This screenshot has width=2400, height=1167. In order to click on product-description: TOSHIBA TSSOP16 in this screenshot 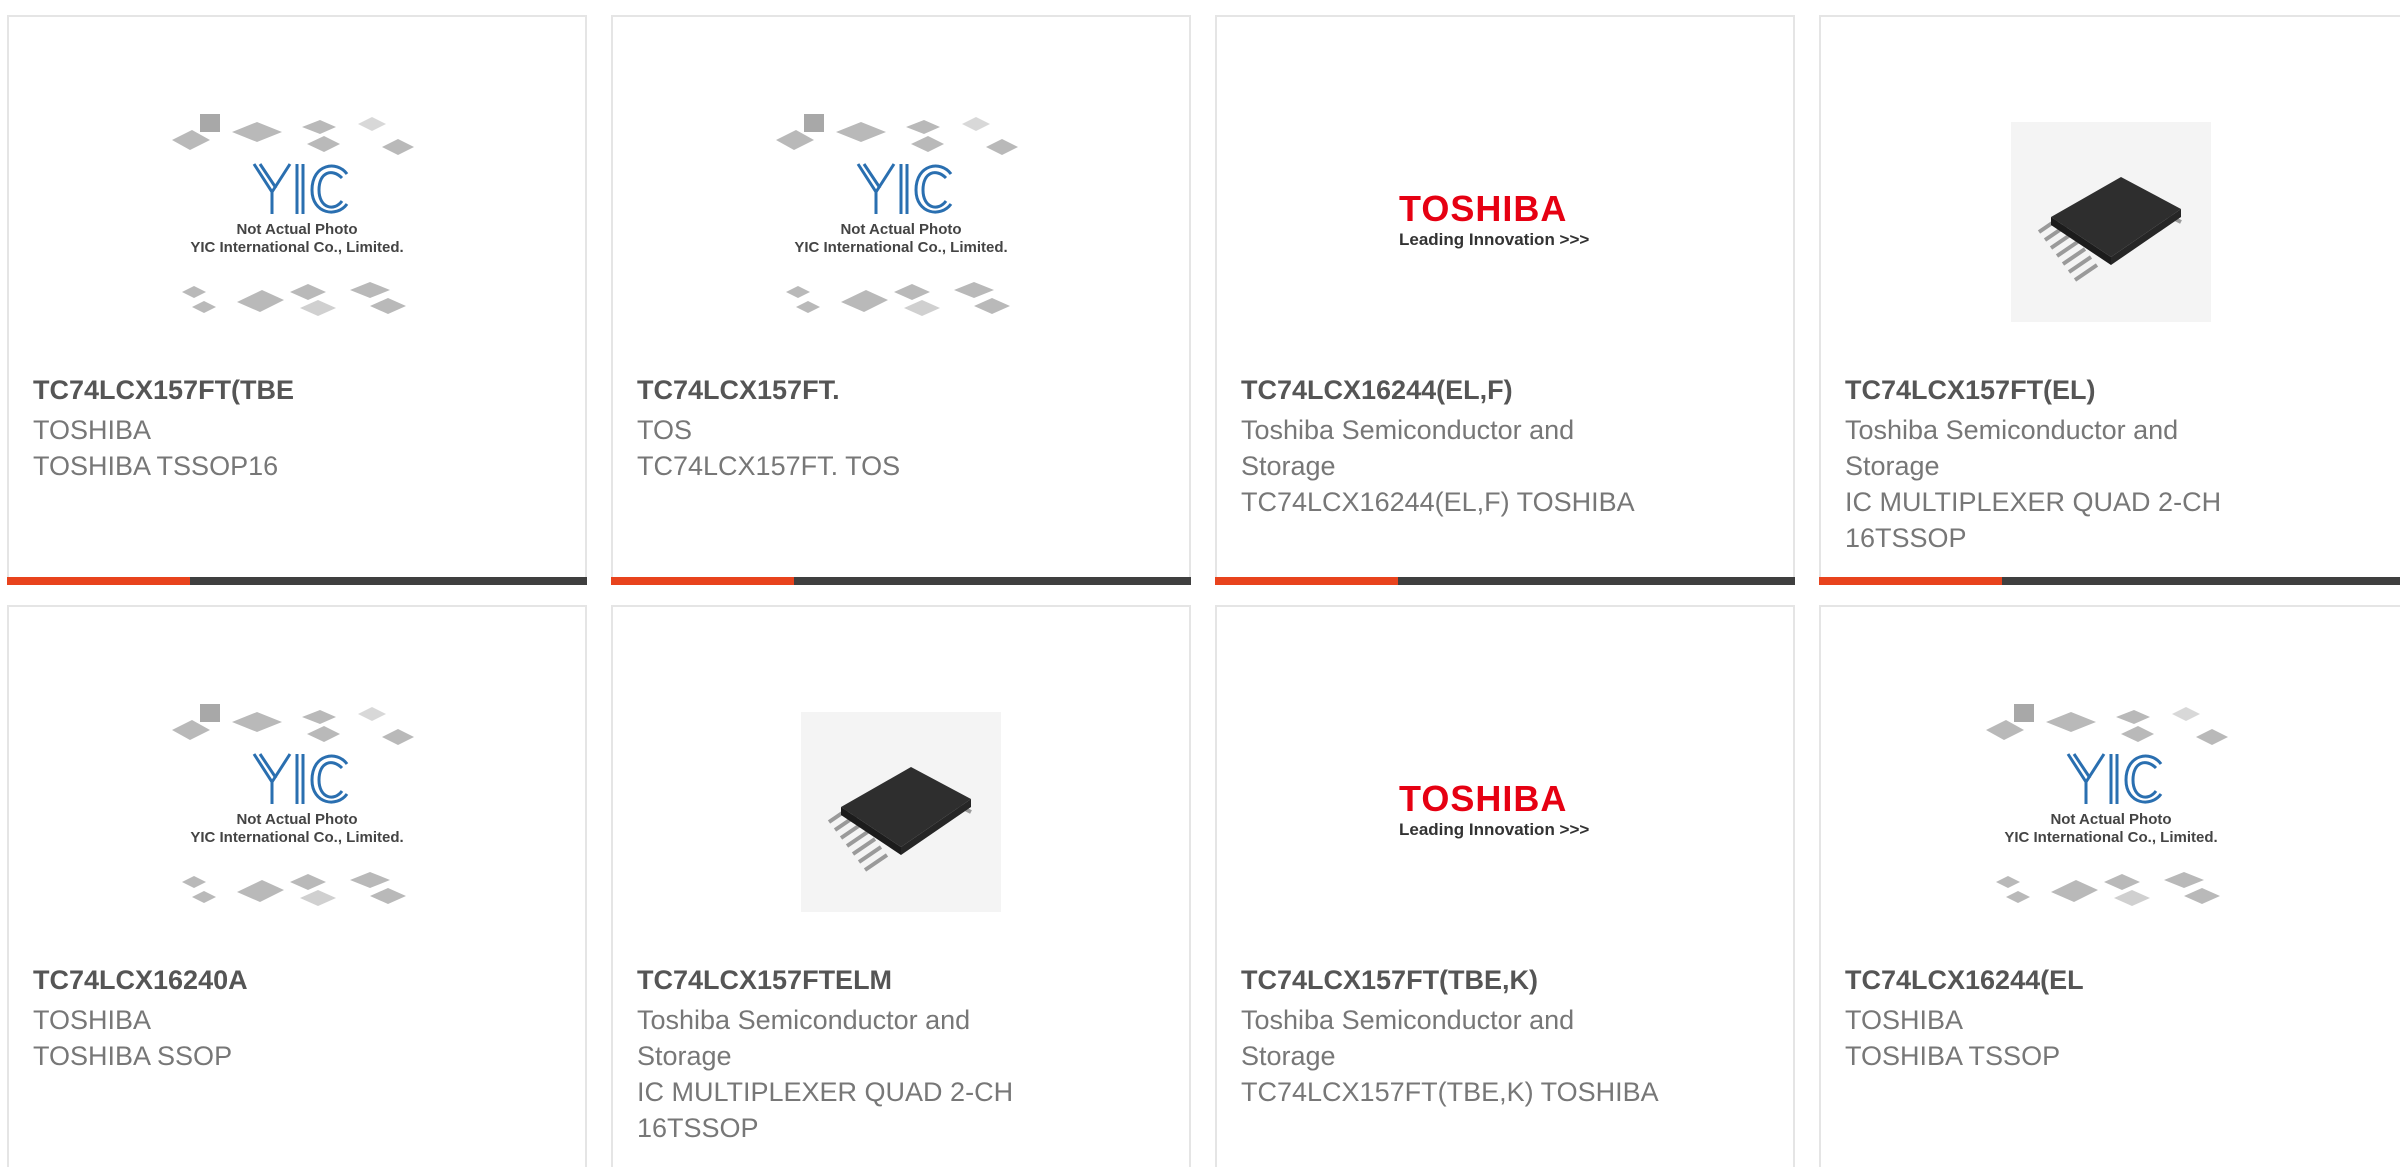, I will do `click(156, 466)`.